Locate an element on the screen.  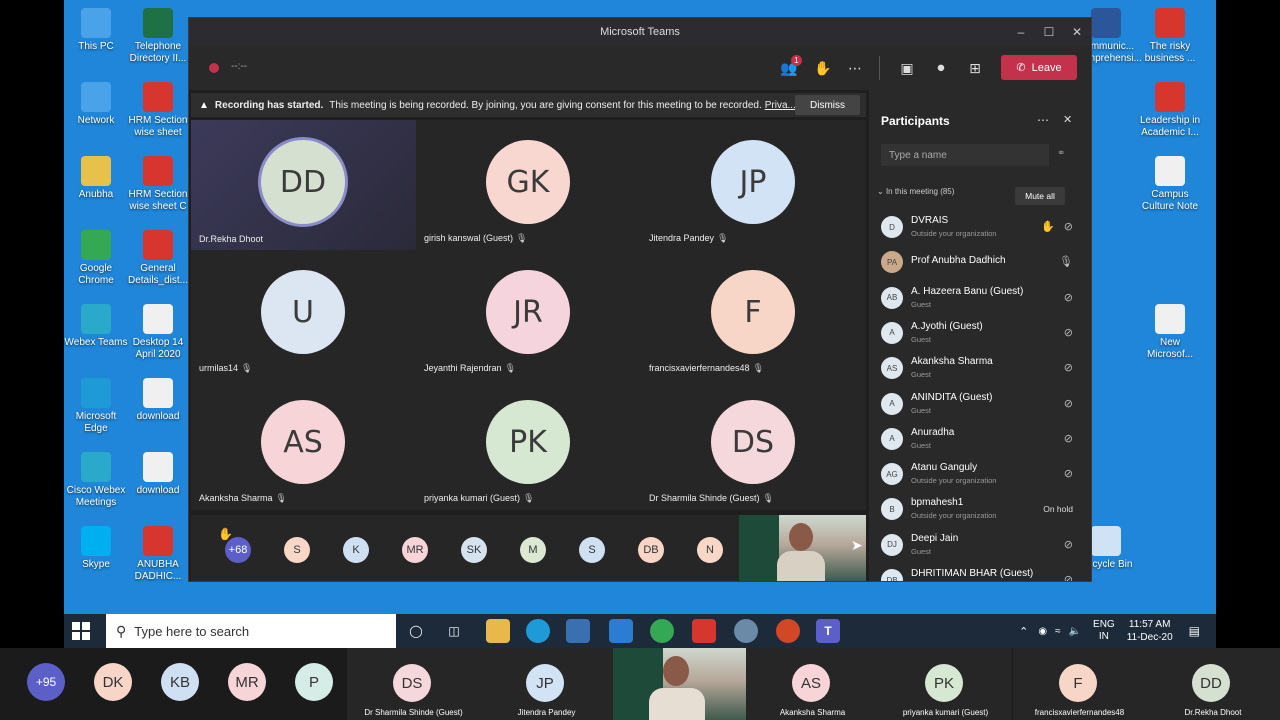
mute-all-button: Mute all is located at coordinates (1040, 196).